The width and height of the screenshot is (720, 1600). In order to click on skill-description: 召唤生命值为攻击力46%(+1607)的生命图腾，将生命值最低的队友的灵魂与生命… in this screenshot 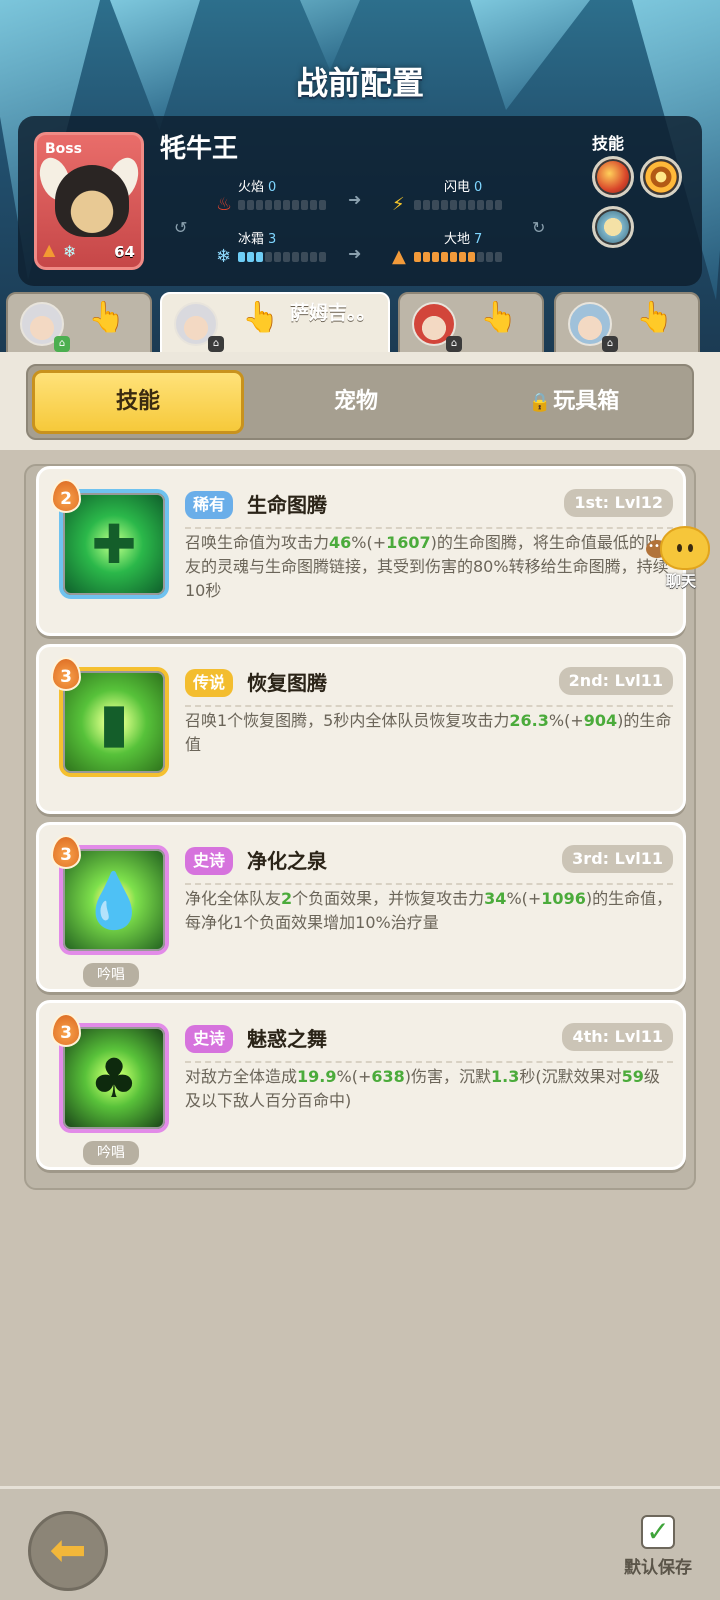, I will do `click(427, 566)`.